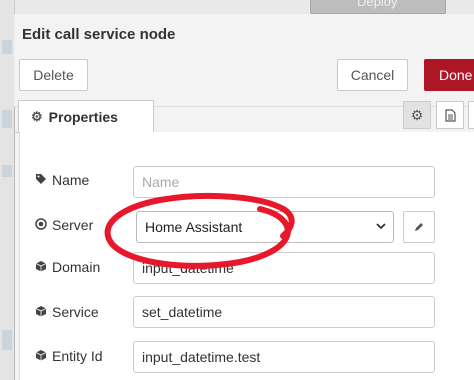 This screenshot has height=380, width=474. What do you see at coordinates (284, 312) in the screenshot?
I see `service-input: set_datetime` at bounding box center [284, 312].